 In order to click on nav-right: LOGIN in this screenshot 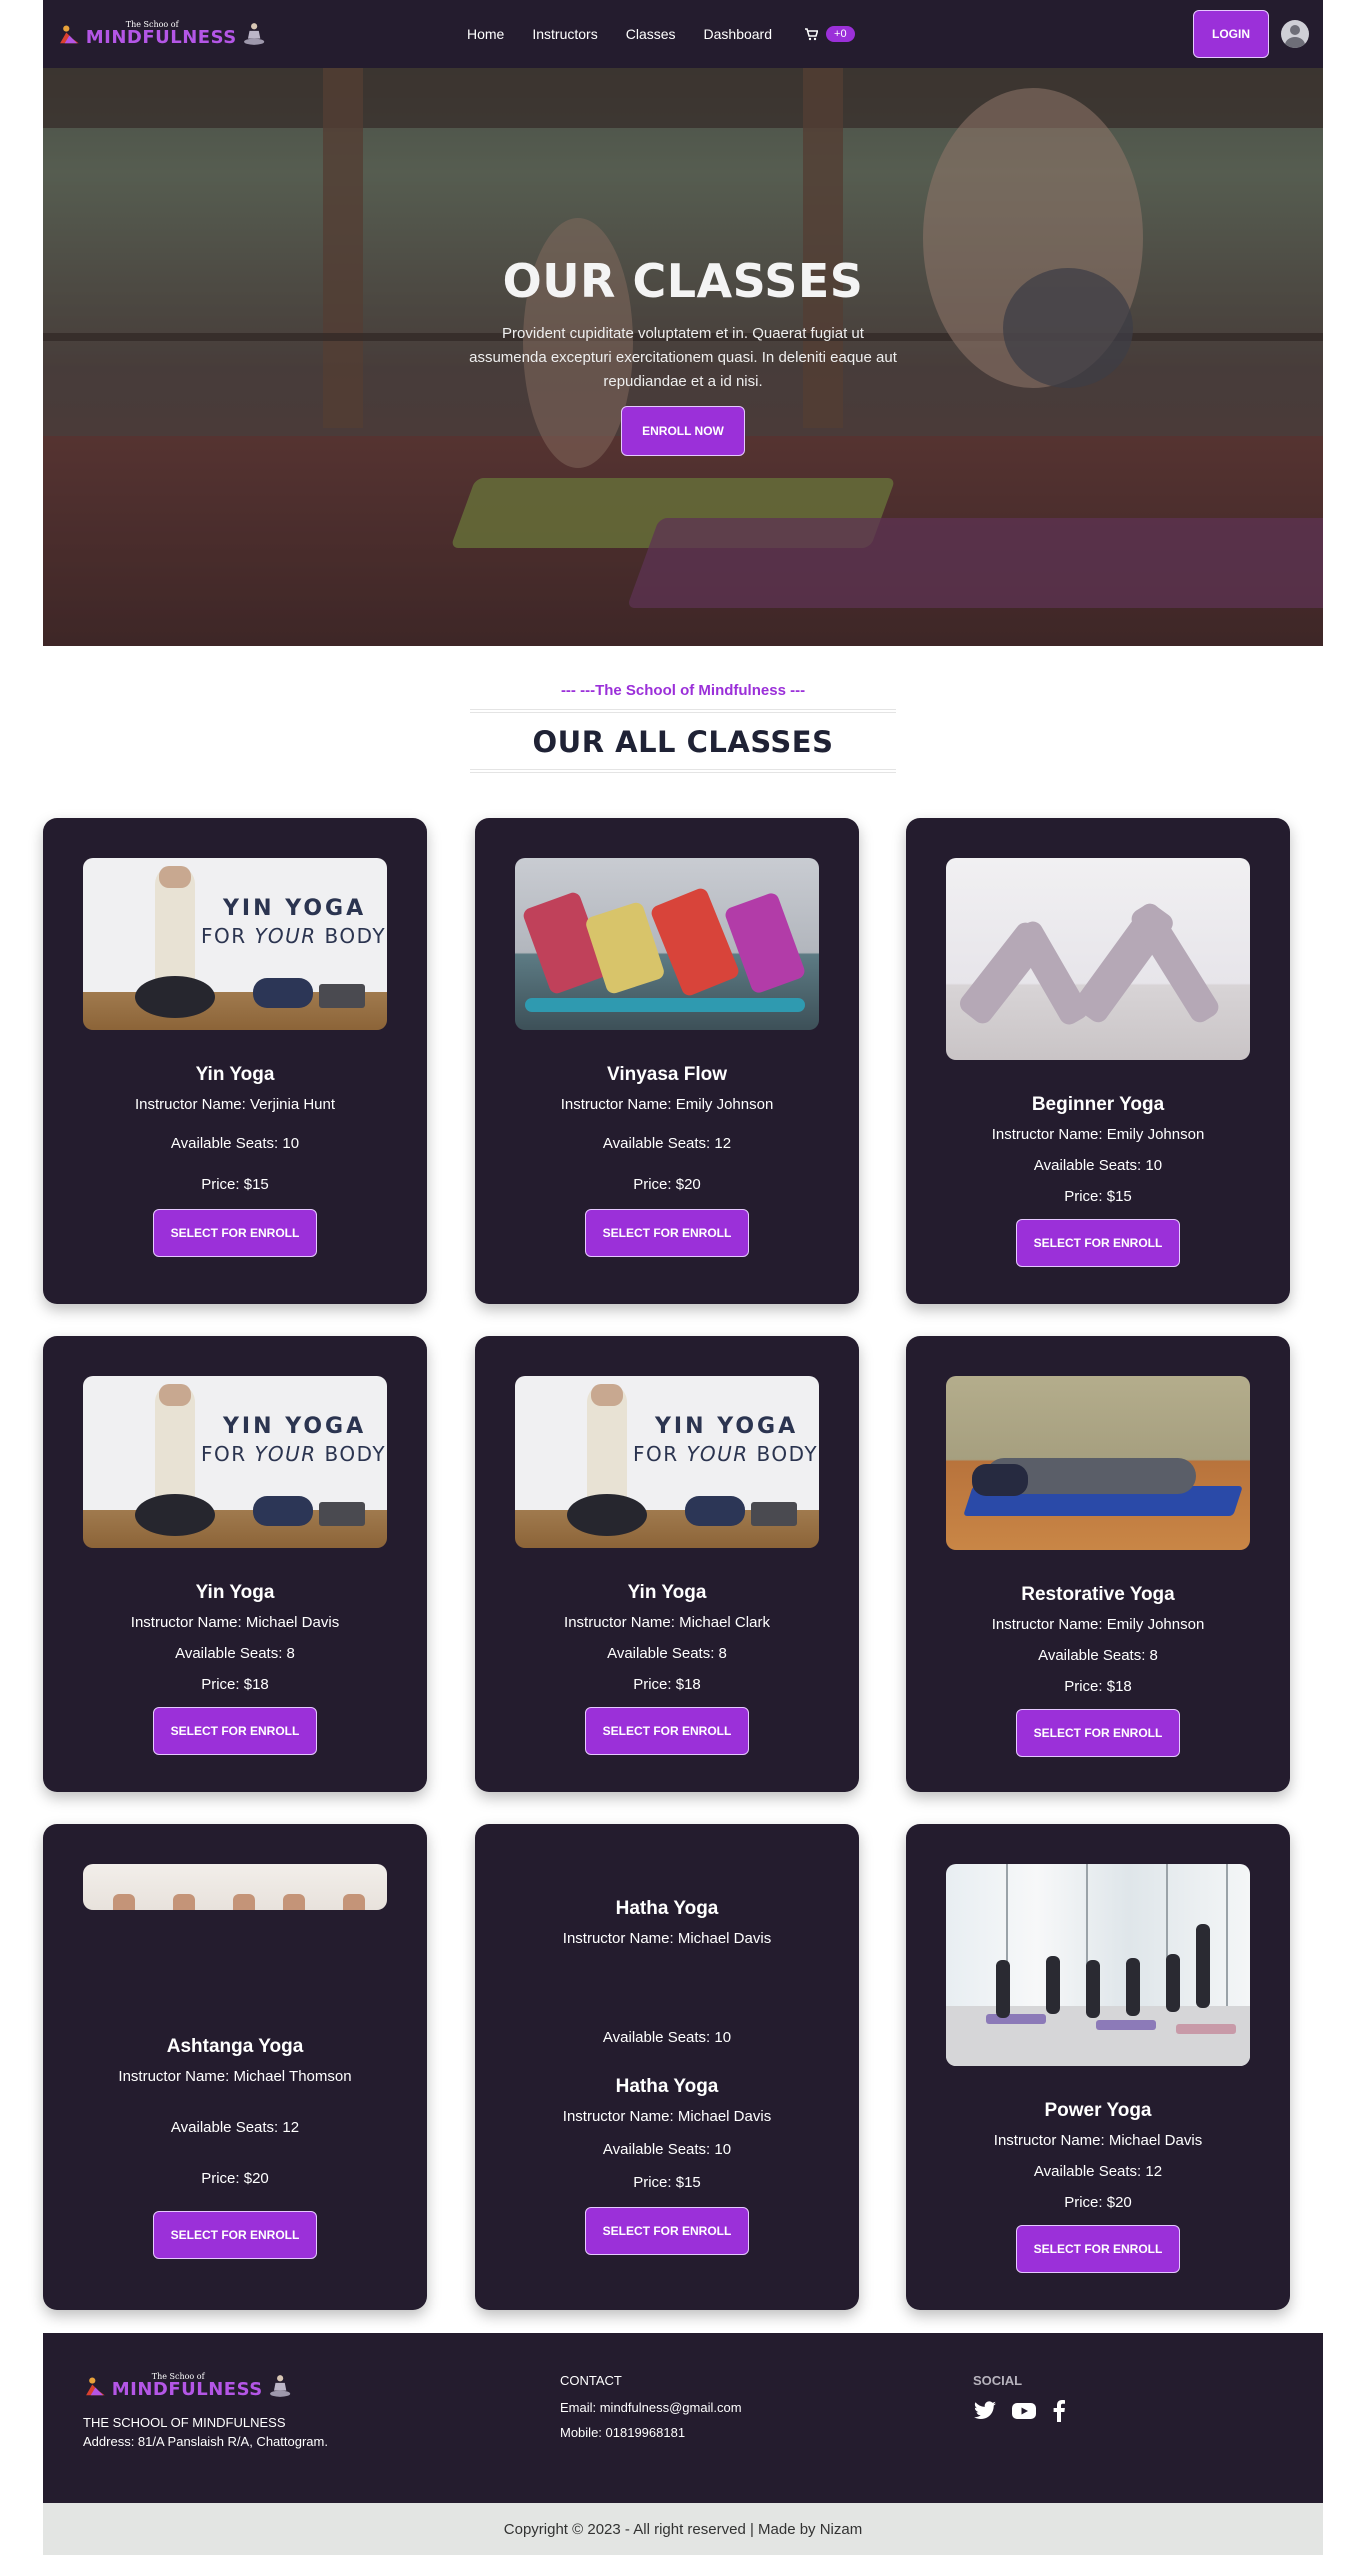, I will do `click(1251, 34)`.